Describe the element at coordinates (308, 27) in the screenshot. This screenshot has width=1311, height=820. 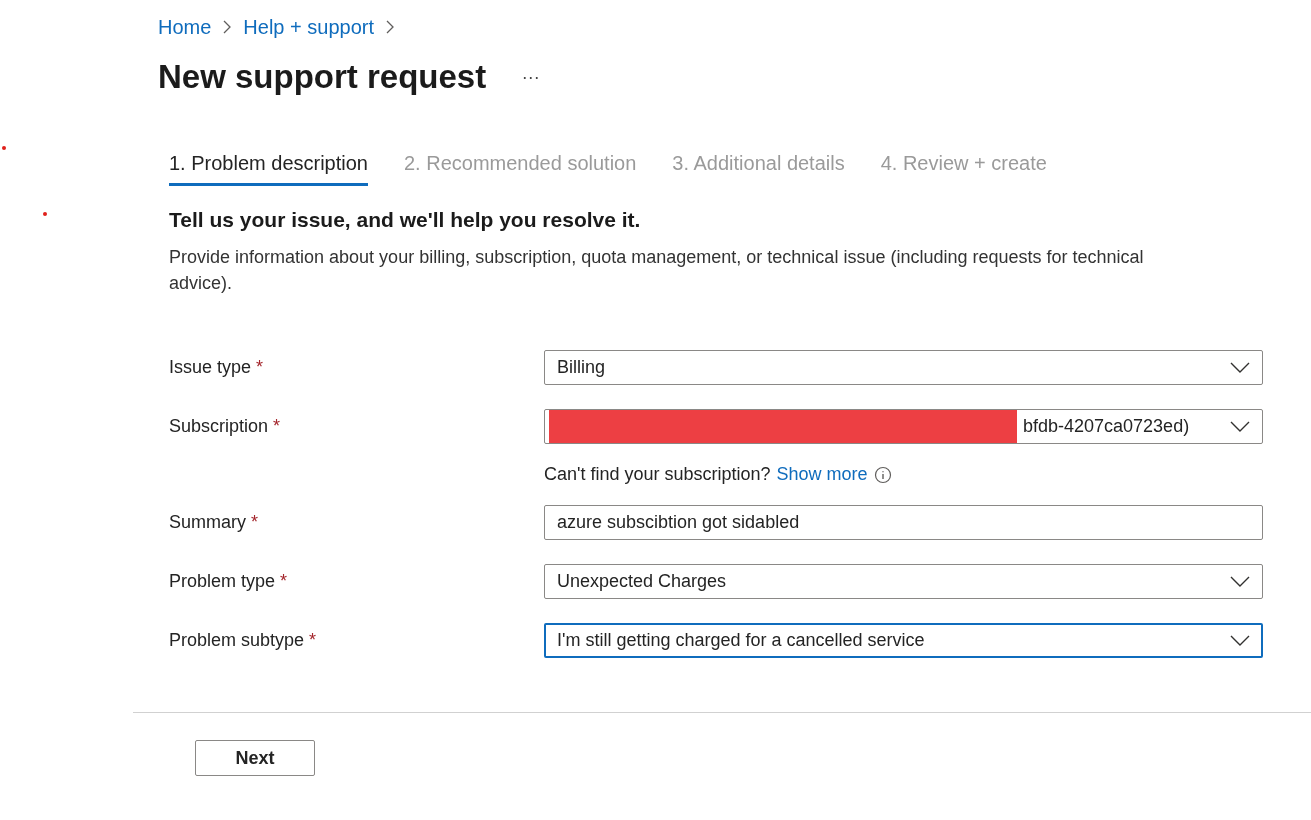
I see `breadcrumb-link: Help + support` at that location.